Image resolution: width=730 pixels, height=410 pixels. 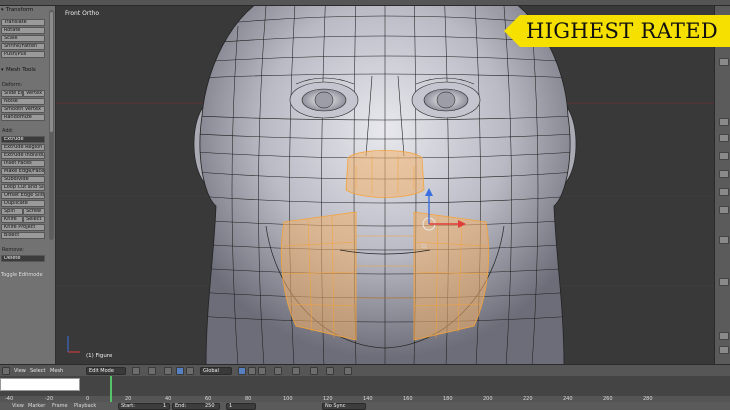 I want to click on delete-menu: Delete, so click(x=23, y=258).